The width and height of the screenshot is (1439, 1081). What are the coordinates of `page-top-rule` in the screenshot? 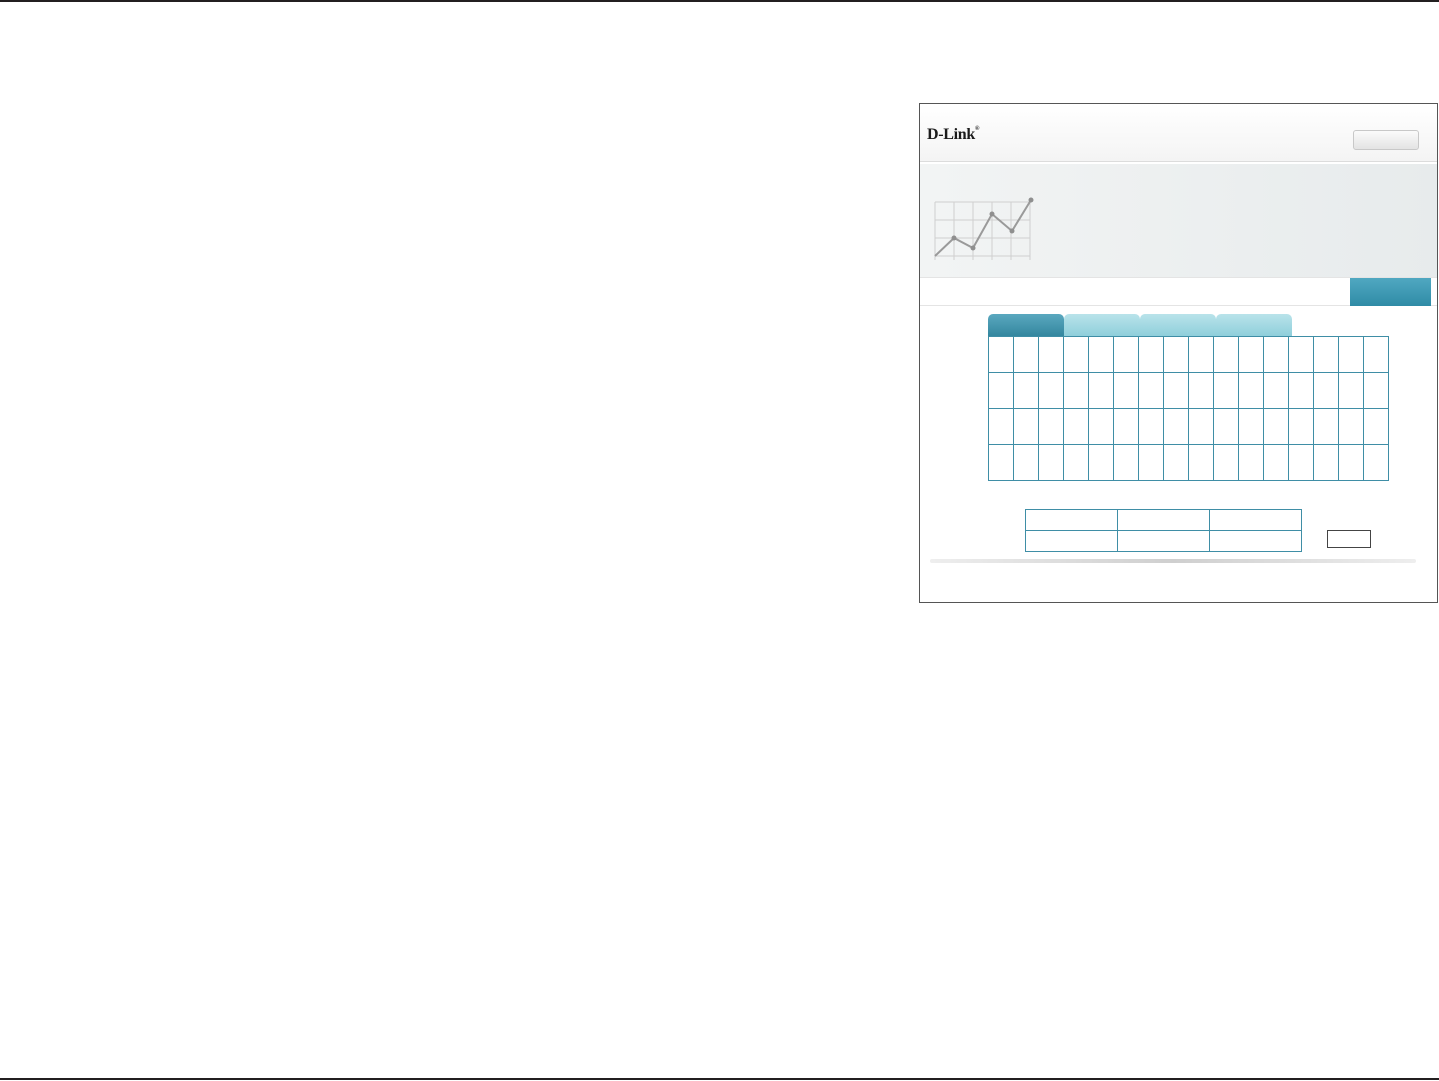 It's located at (719, 1).